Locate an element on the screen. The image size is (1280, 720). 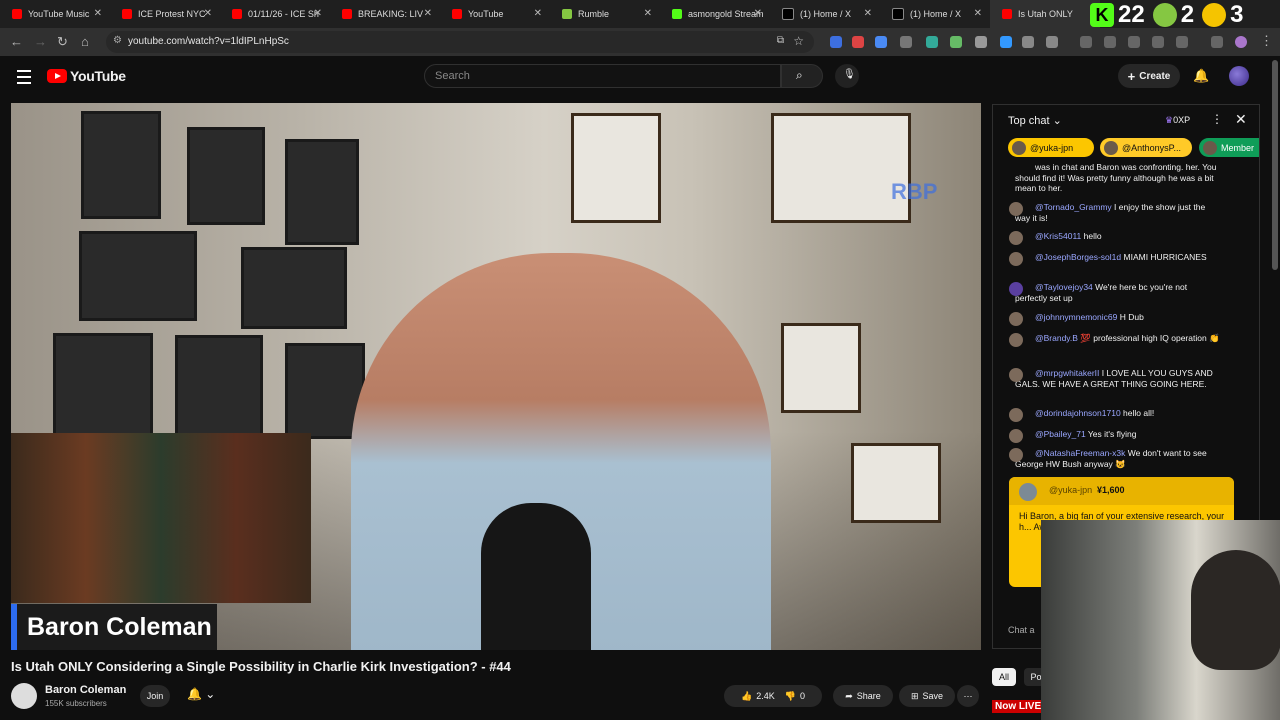
search-input: Search is located at coordinates (602, 76).